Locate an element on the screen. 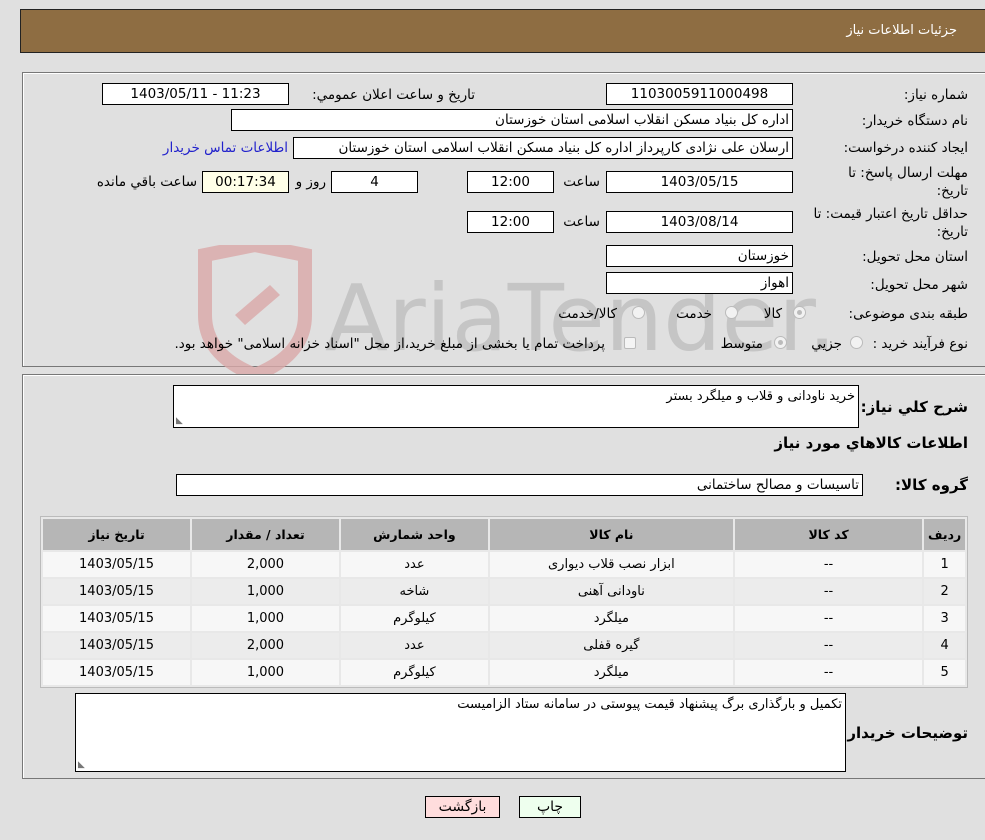  response-deadline-date: 1403/05/15 is located at coordinates (699, 182).